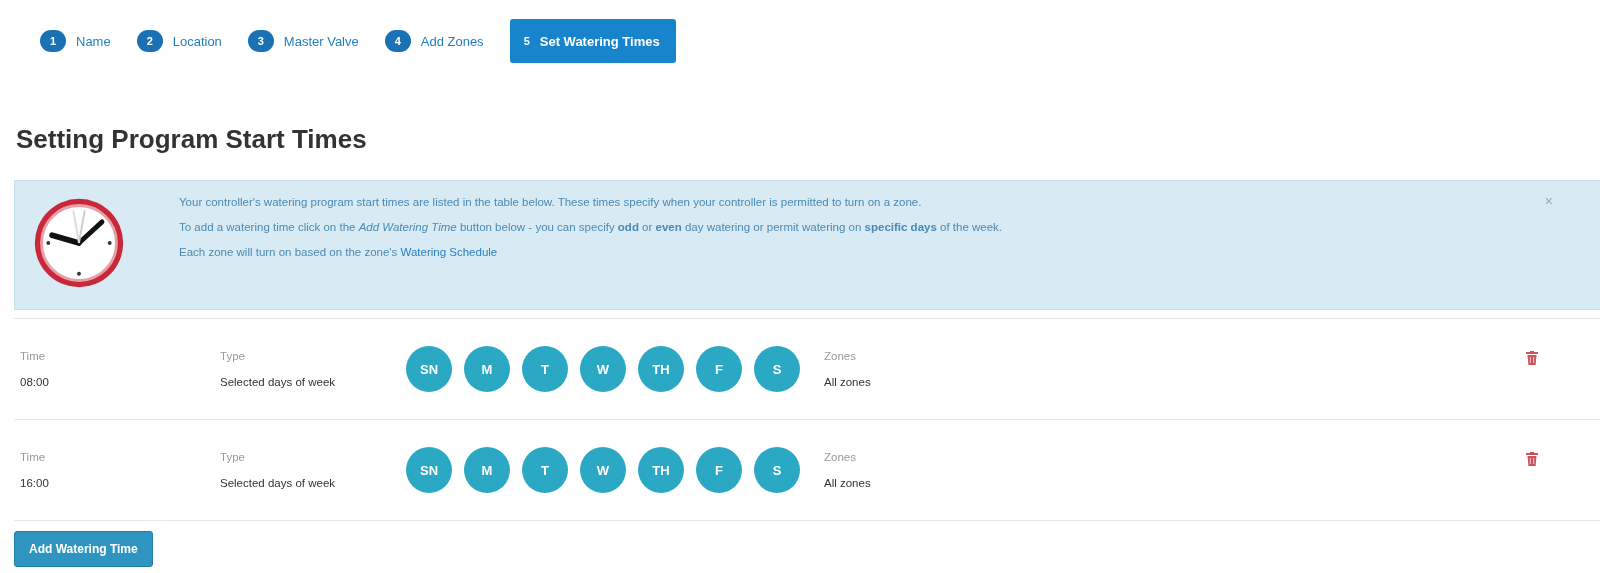 This screenshot has height=573, width=1600. Describe the element at coordinates (449, 252) in the screenshot. I see `watering-schedule-link: Watering Schedule` at that location.